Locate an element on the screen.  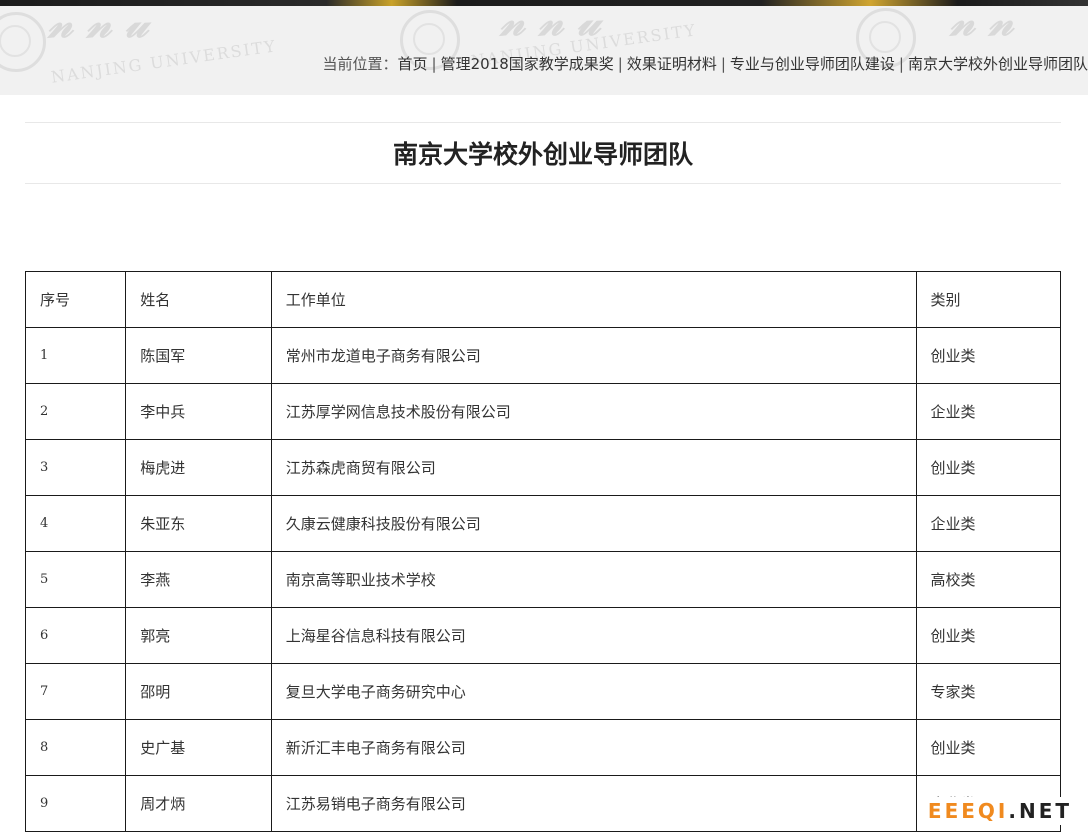
column-header-name: 姓名 is located at coordinates (198, 299).